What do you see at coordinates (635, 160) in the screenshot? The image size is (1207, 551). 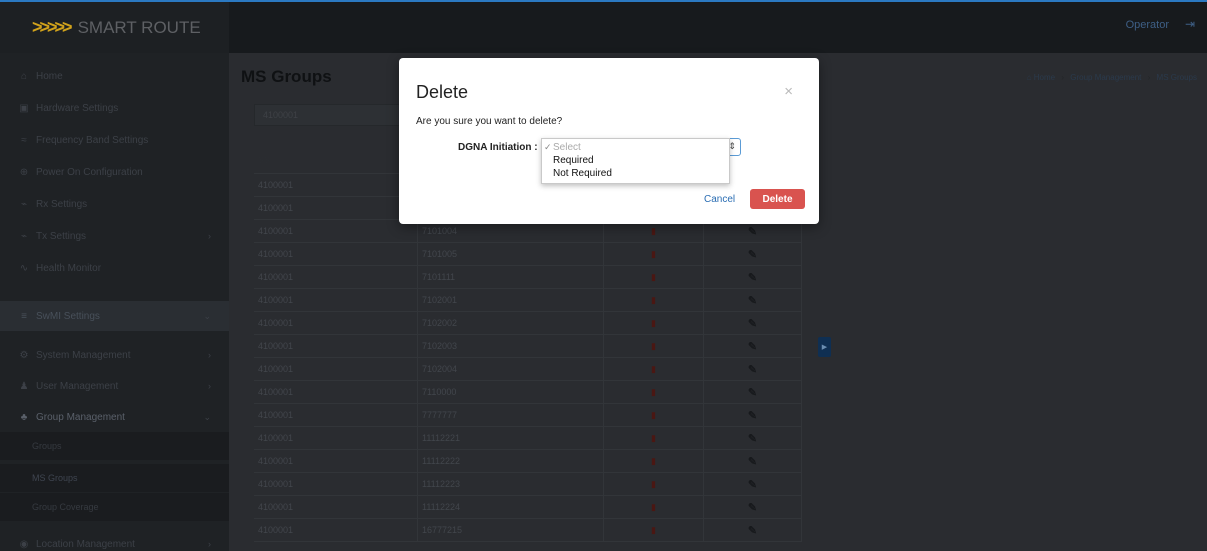 I see `dgna-option-required: Required` at bounding box center [635, 160].